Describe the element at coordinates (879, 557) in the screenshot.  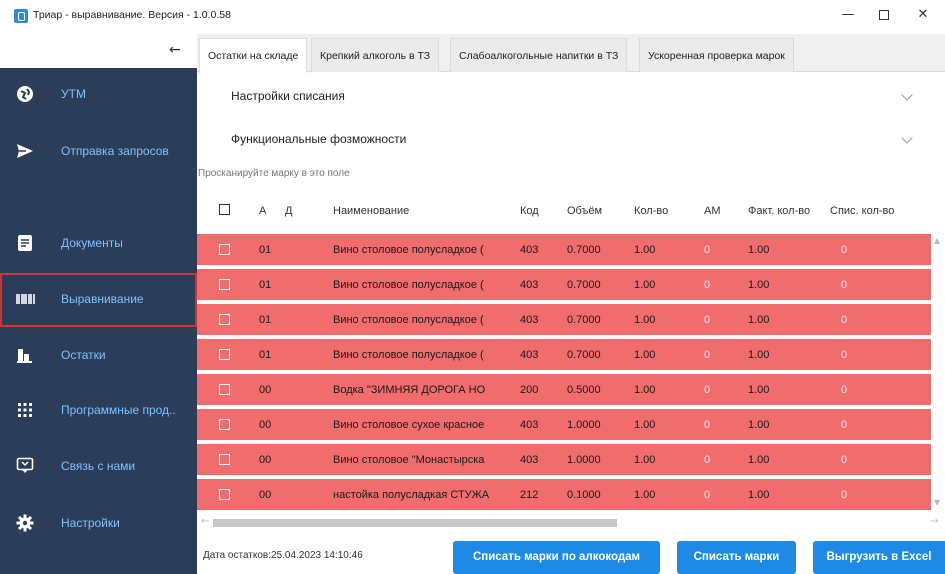
I see `export-excel-button: Выгрузить в Excel` at that location.